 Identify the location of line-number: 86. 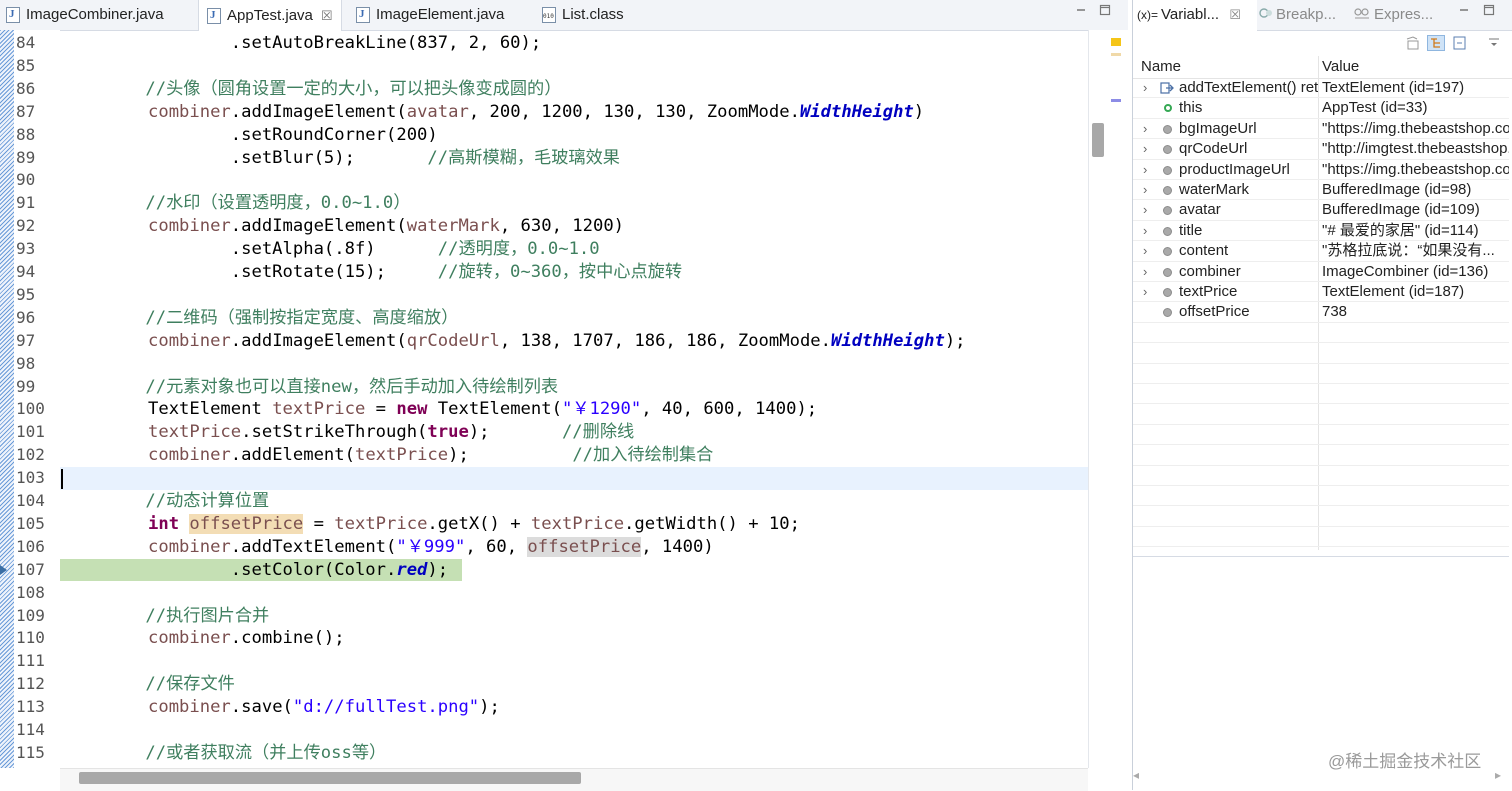
(26, 88).